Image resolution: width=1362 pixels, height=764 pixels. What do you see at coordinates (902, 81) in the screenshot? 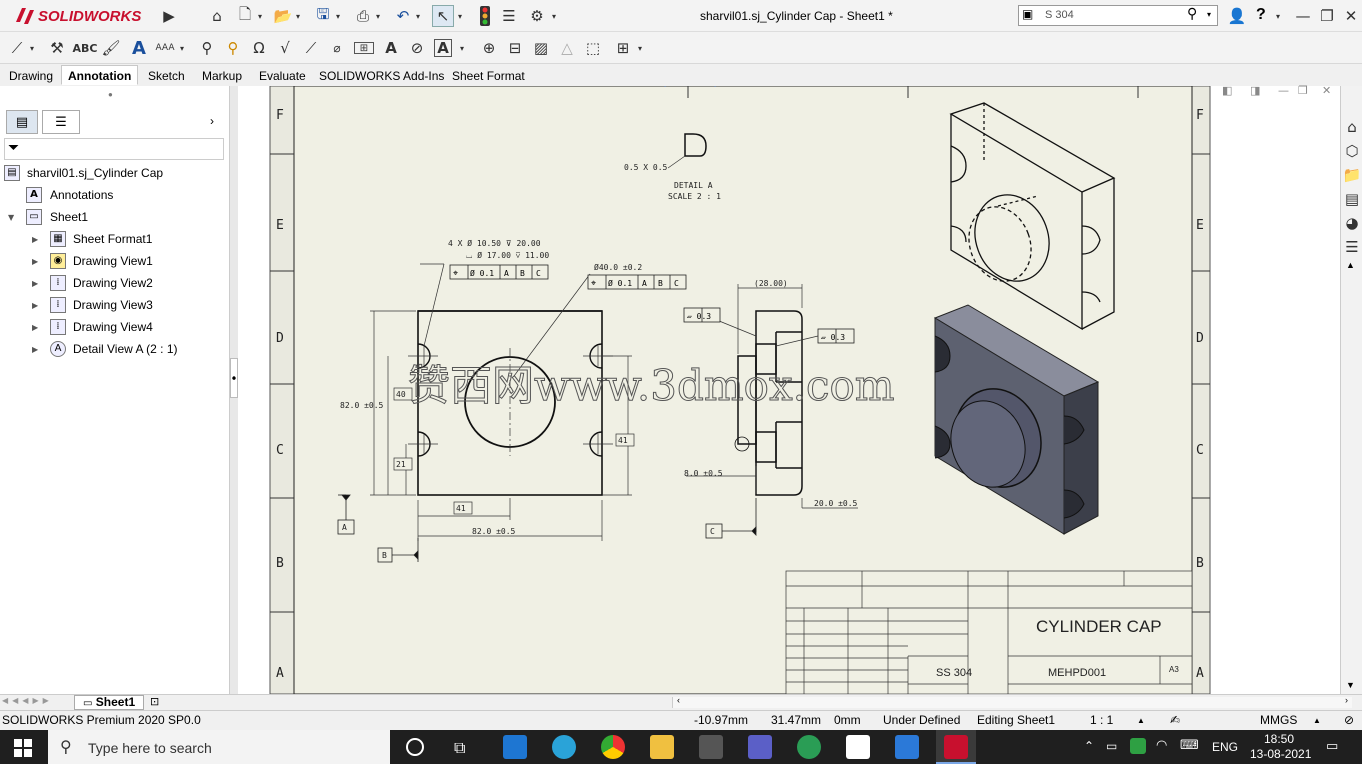
I see `hide-show-icon: ◍` at bounding box center [902, 81].